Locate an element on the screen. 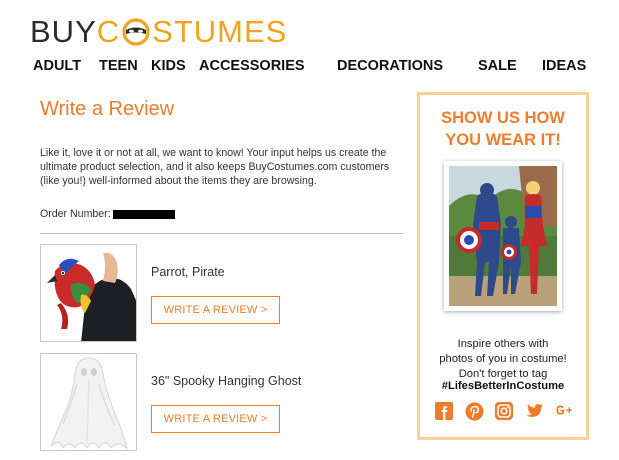 The height and width of the screenshot is (460, 619). costume-photo is located at coordinates (503, 236).